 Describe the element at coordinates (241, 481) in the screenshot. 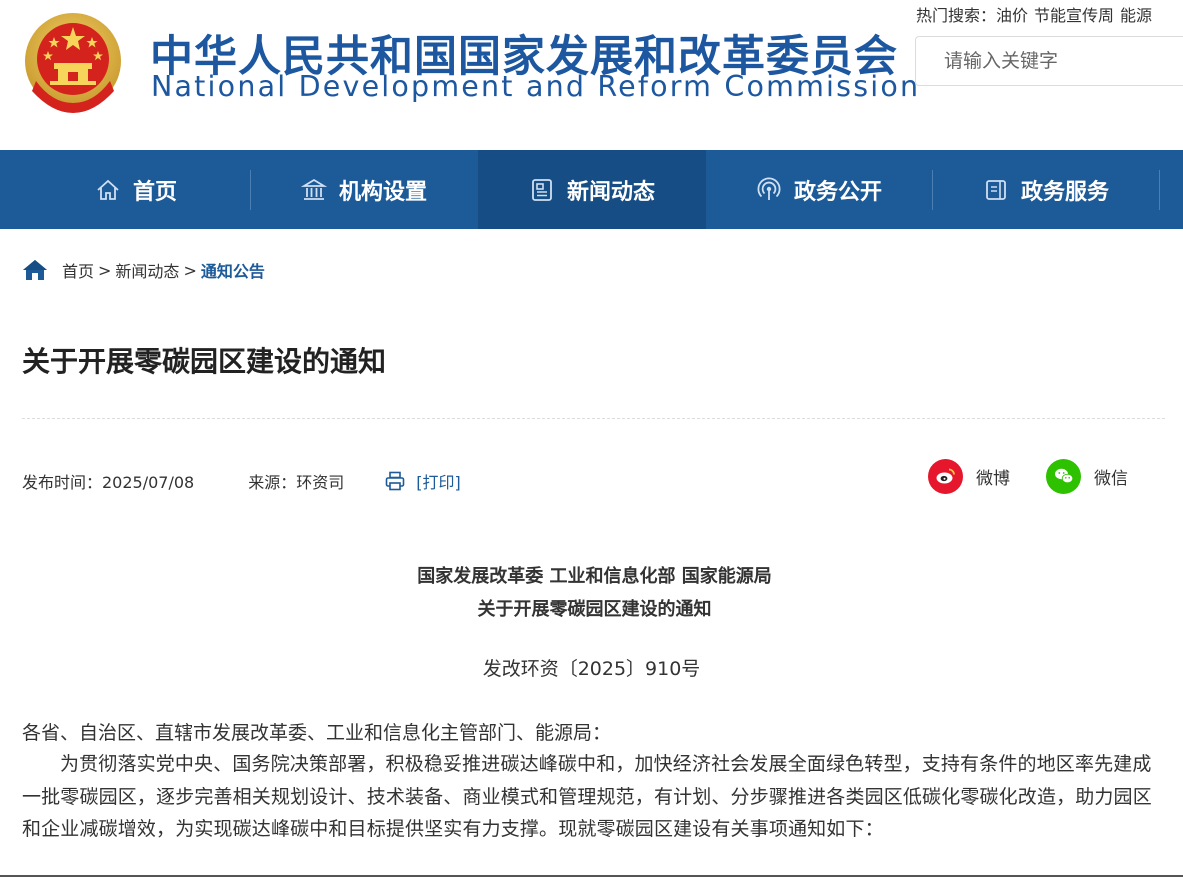

I see `article-meta: 发布时间：2025/07/08 来源：环资司 [打印]` at that location.